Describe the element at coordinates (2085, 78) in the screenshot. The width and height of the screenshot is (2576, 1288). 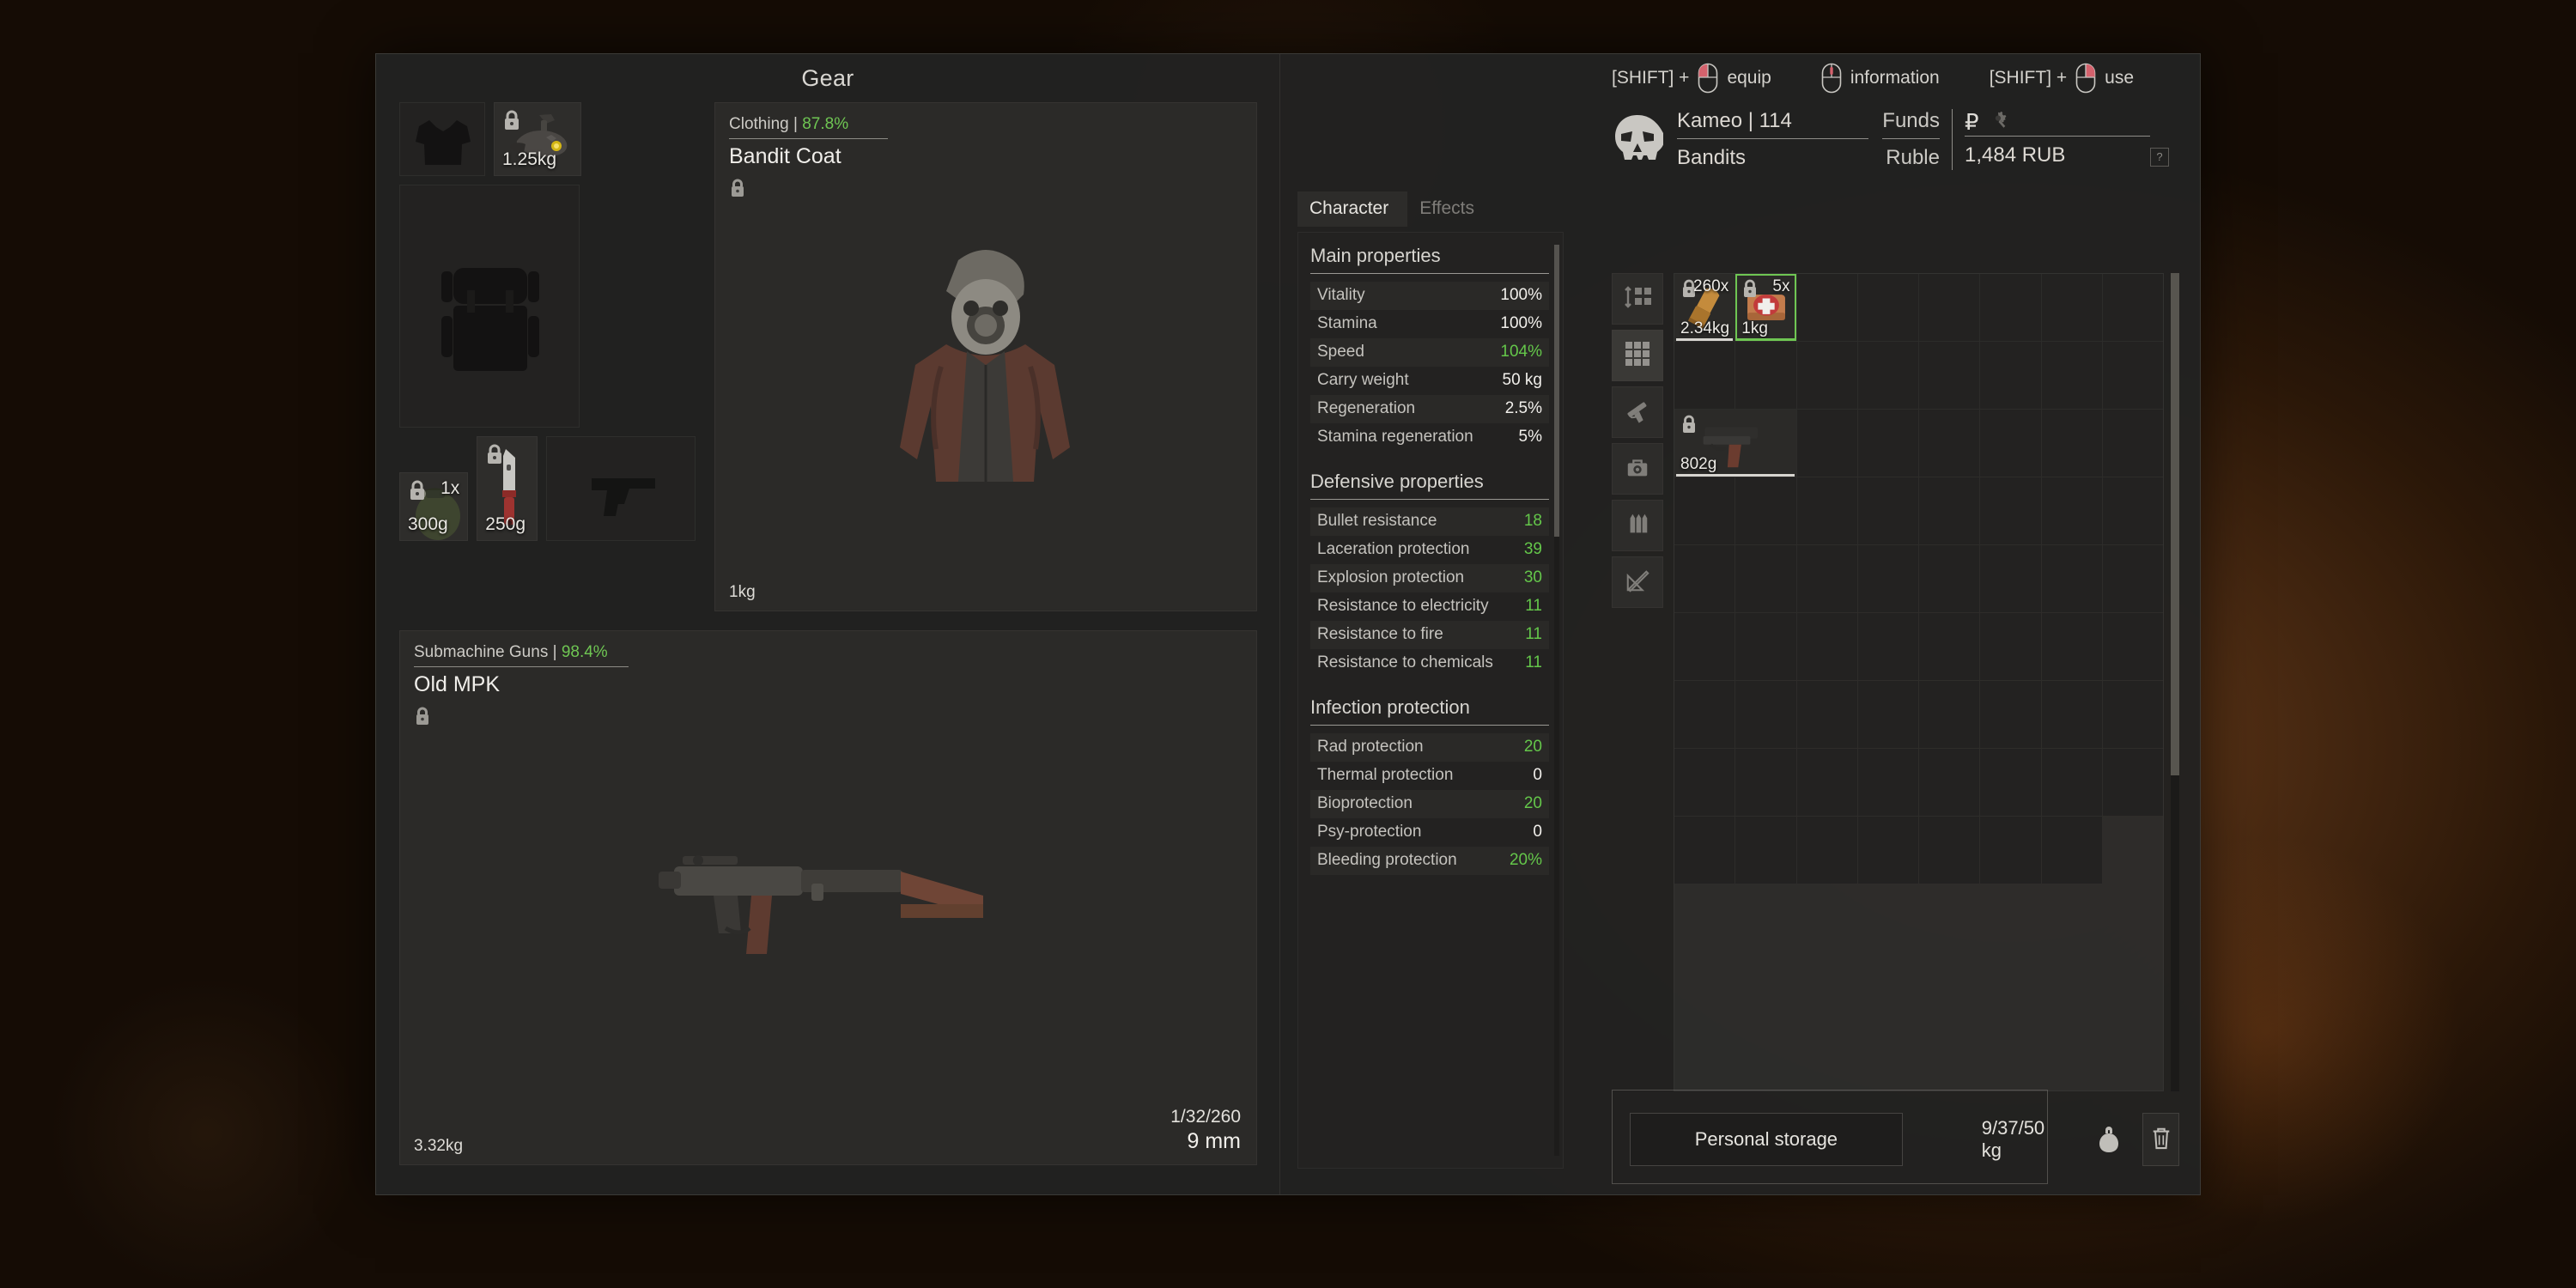
I see `mouse-right-icon` at that location.